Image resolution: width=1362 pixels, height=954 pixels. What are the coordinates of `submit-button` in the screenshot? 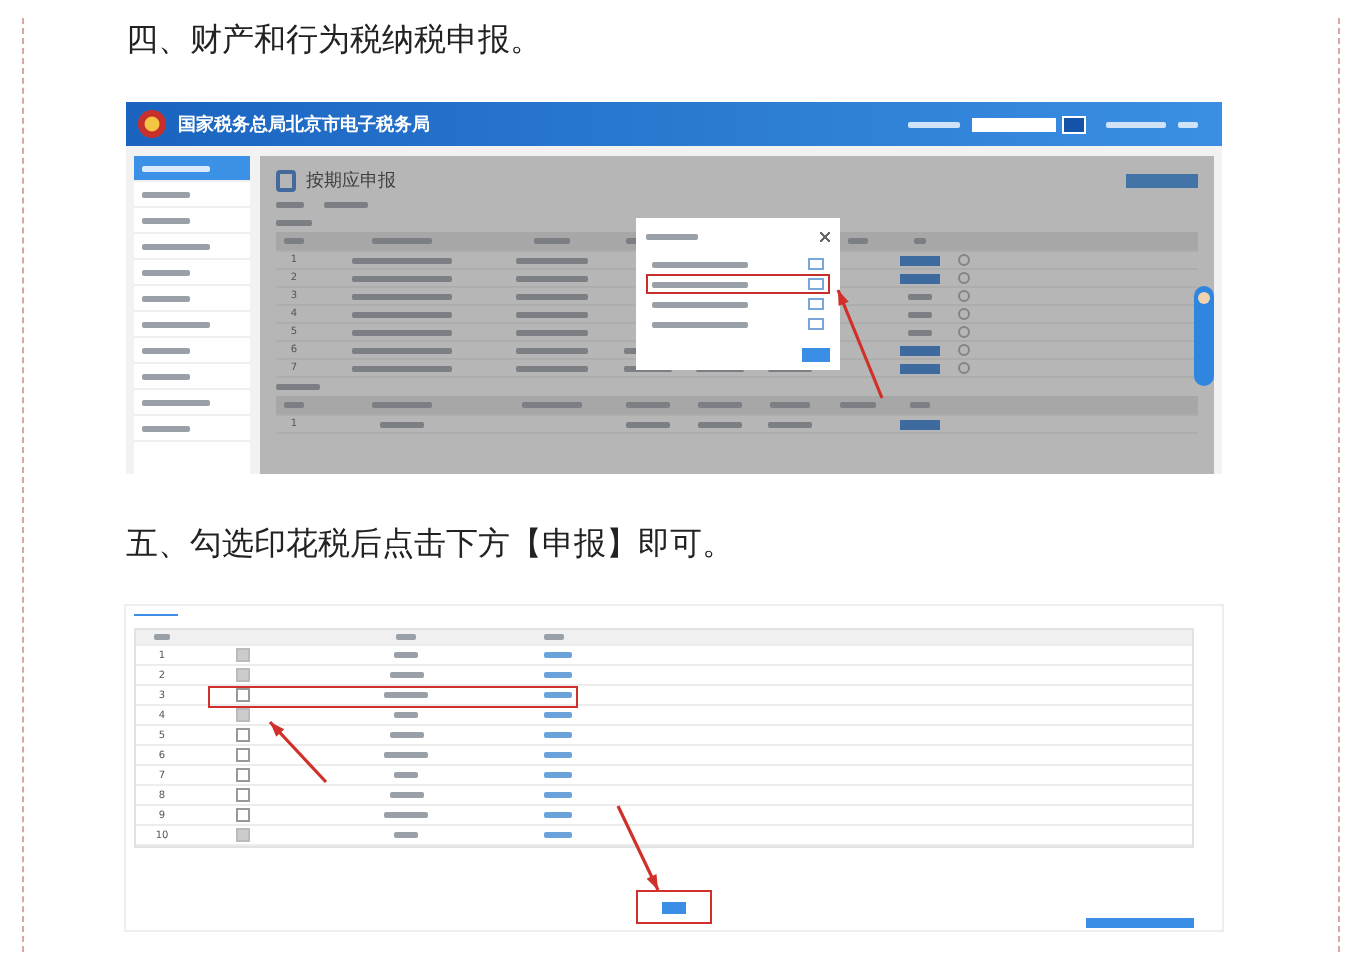 It's located at (674, 907).